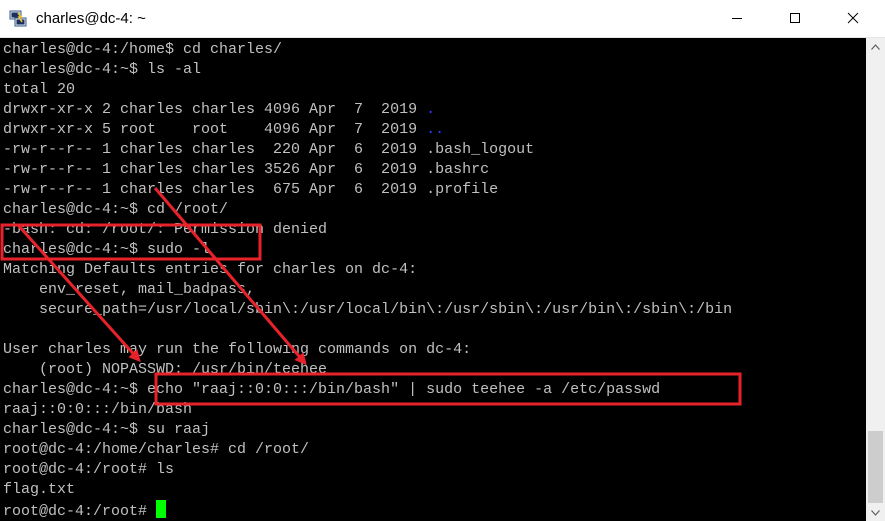  What do you see at coordinates (39, 89) in the screenshot?
I see `terminal-line: total 20` at bounding box center [39, 89].